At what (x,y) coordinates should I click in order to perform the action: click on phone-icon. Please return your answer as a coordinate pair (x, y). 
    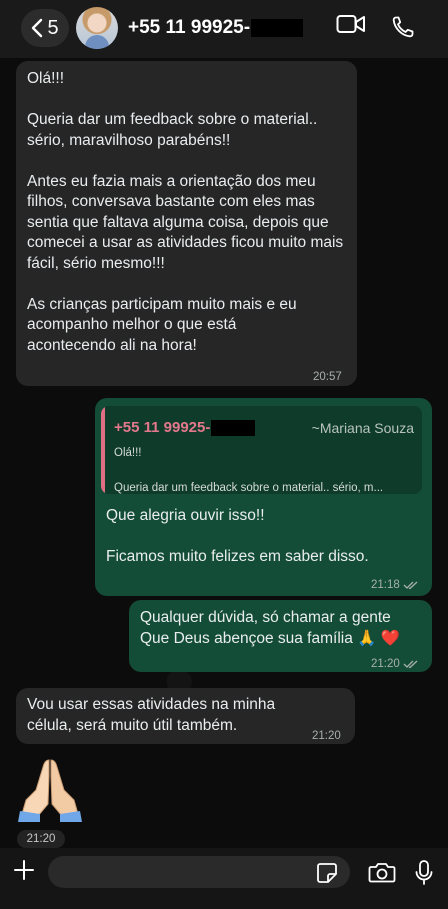
    Looking at the image, I should click on (403, 27).